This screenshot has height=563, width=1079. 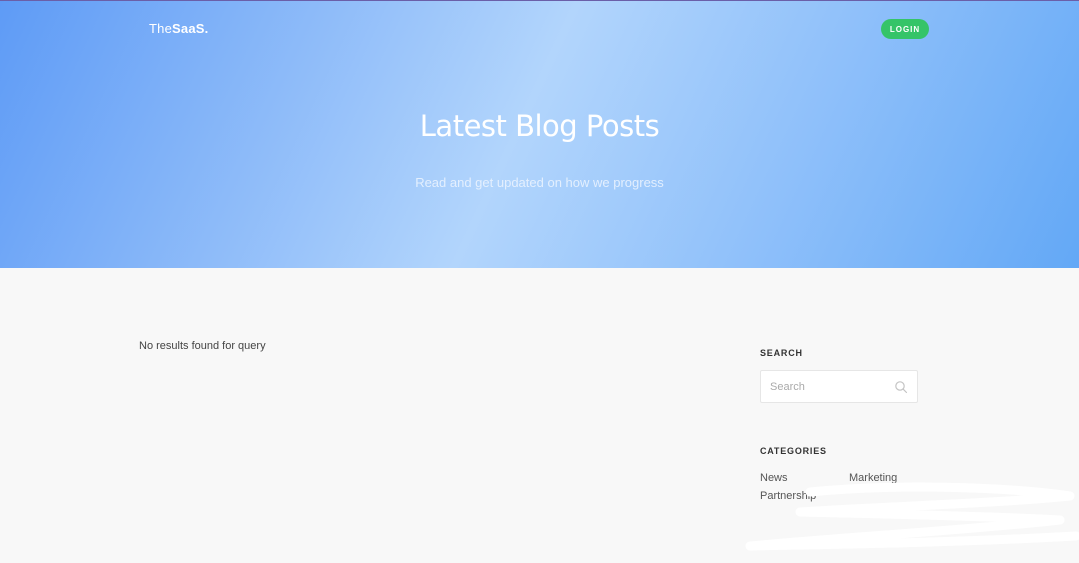 What do you see at coordinates (793, 451) in the screenshot?
I see `categories-widget-title: CATEGORIES` at bounding box center [793, 451].